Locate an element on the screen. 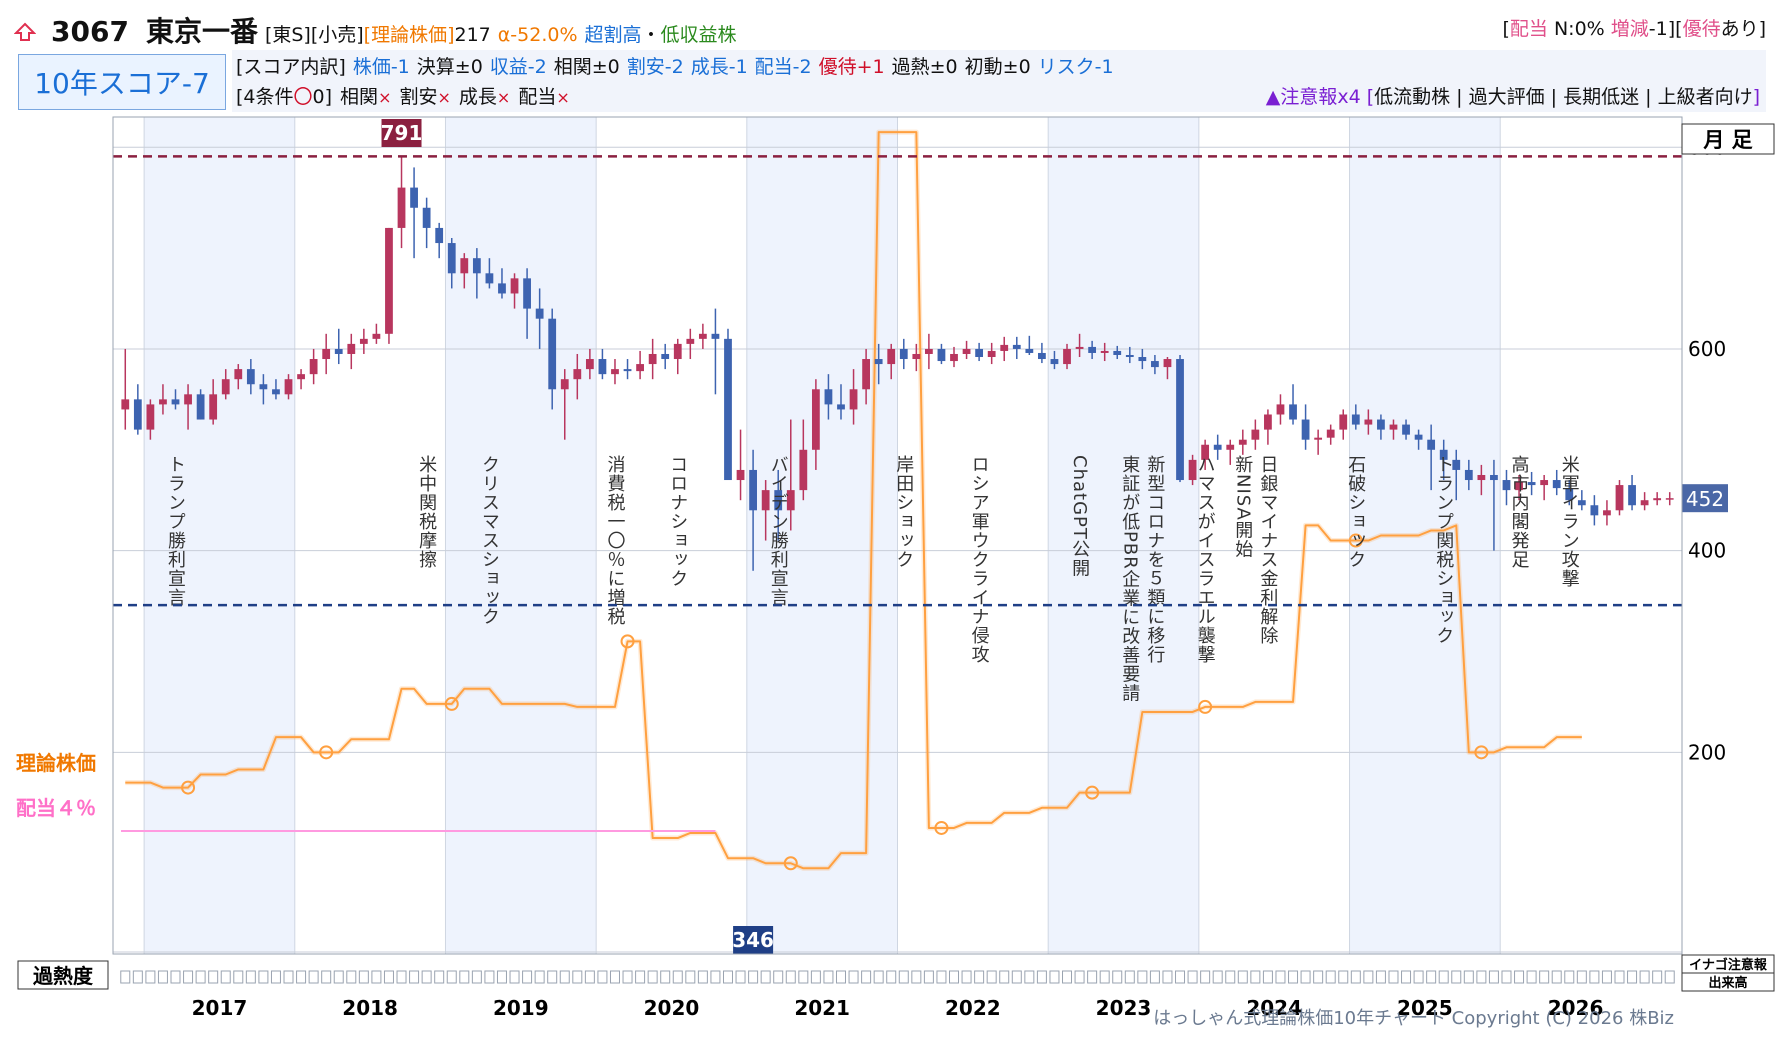 Image resolution: width=1780 pixels, height=1054 pixels. price-tick-label: 200 is located at coordinates (1707, 752).